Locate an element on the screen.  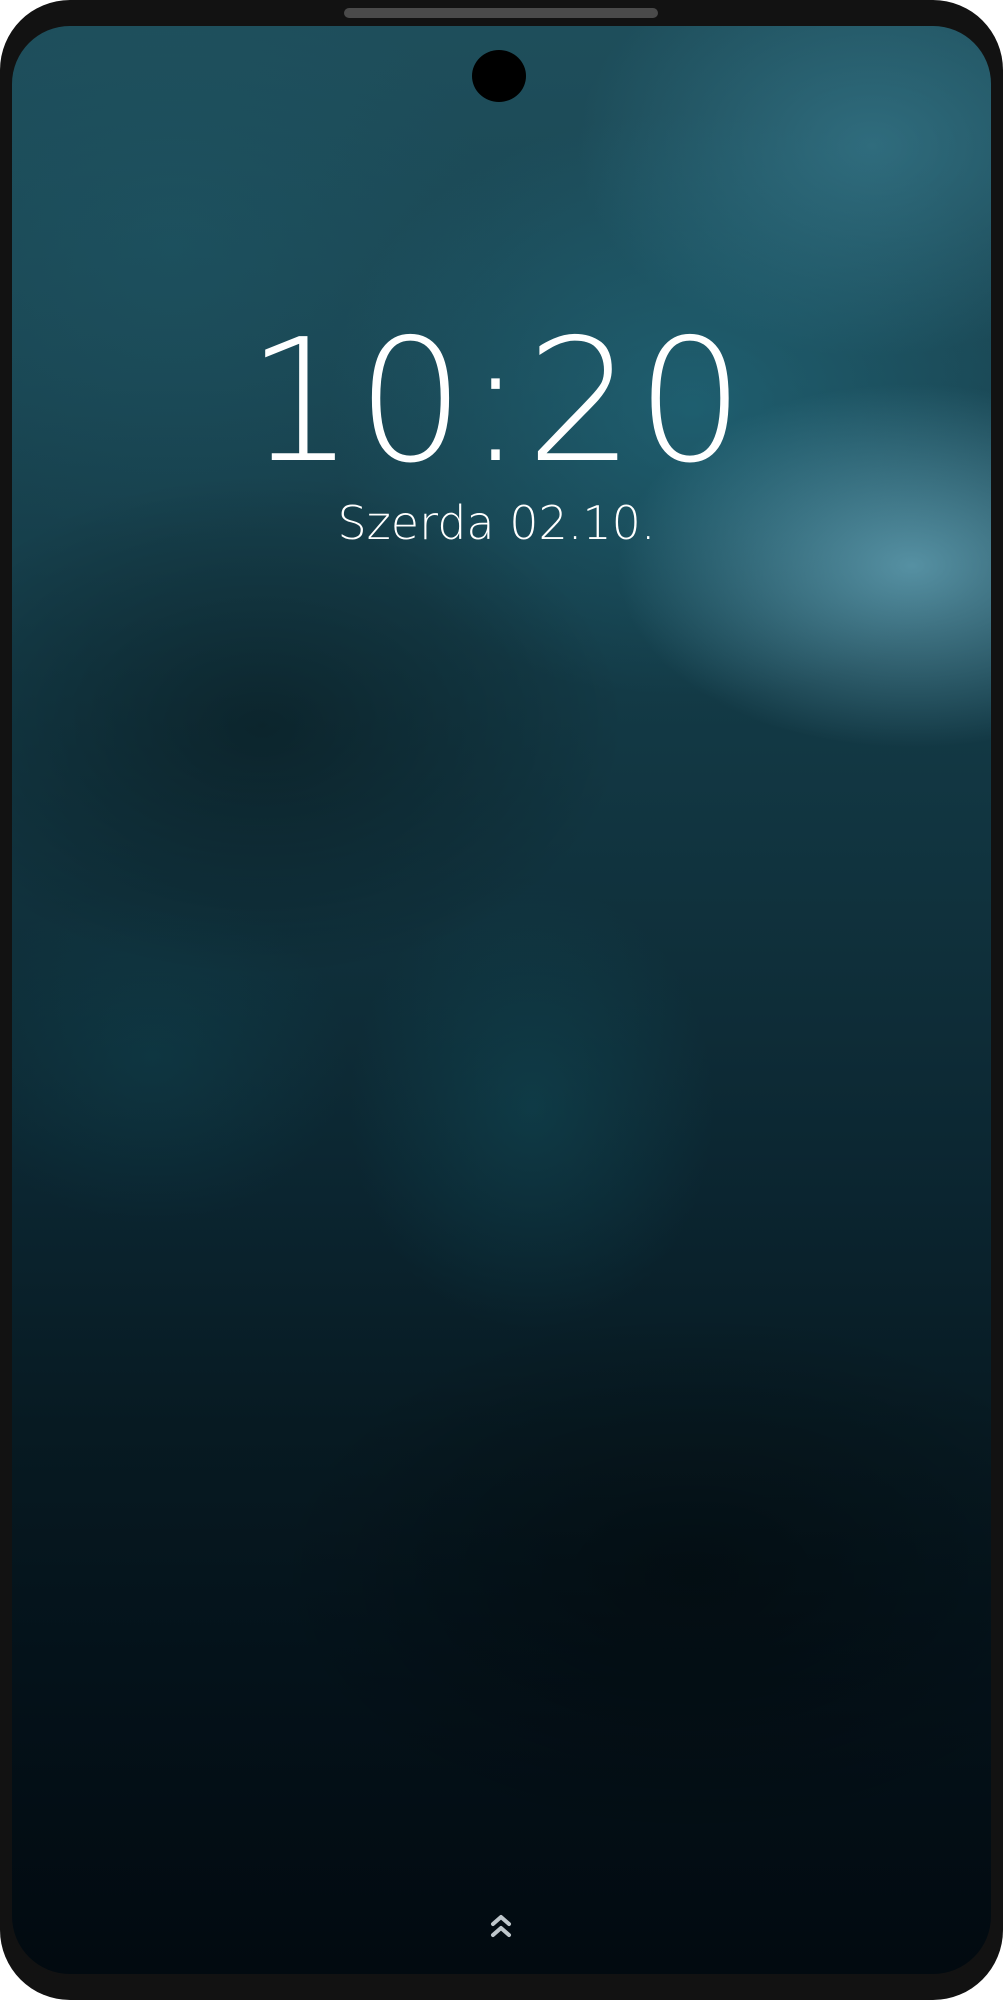
clock-date: Szerda 02.10. is located at coordinates (496, 523).